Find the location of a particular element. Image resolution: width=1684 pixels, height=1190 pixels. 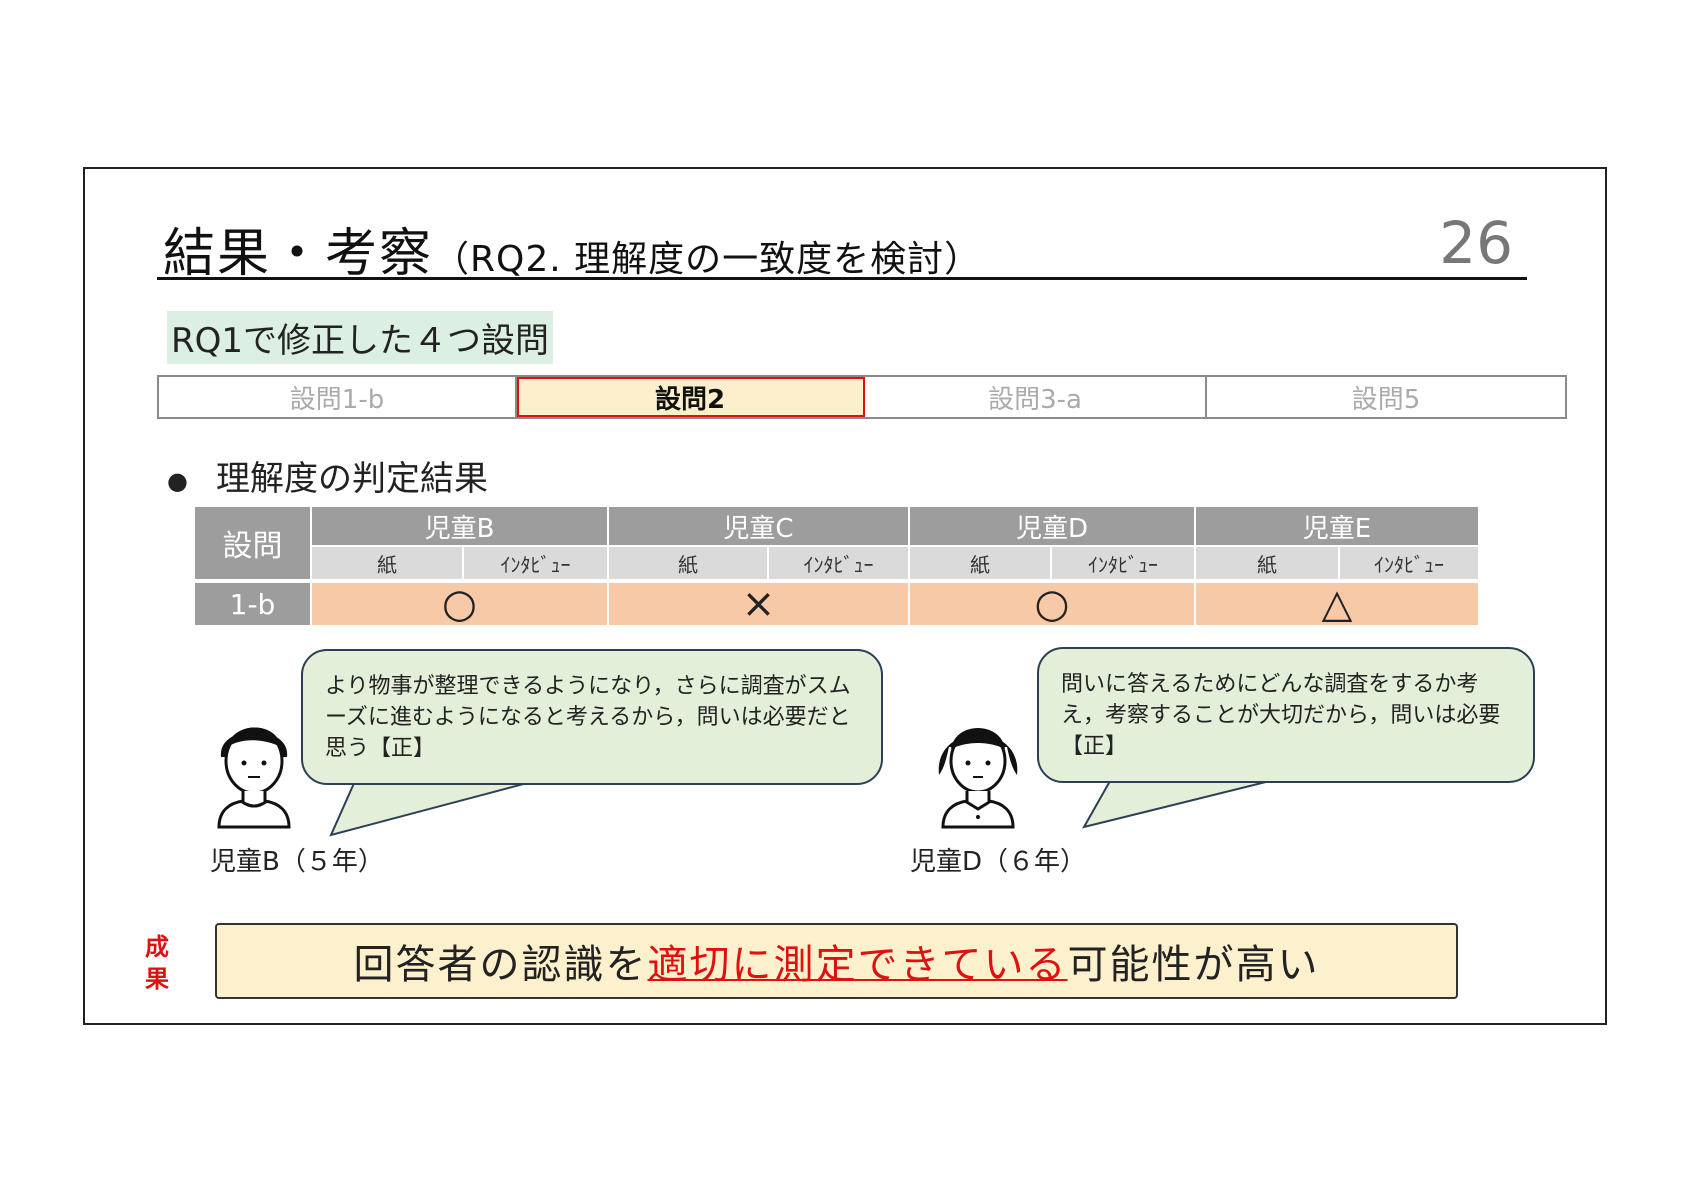

result-text-after: 可能性が高い is located at coordinates (1193, 965).